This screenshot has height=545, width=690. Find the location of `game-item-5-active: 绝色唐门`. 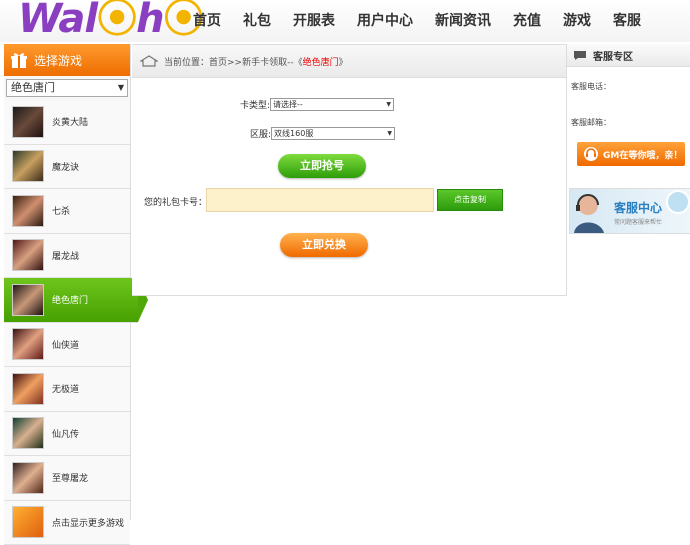

game-item-5-active: 绝色唐门 is located at coordinates (71, 300).